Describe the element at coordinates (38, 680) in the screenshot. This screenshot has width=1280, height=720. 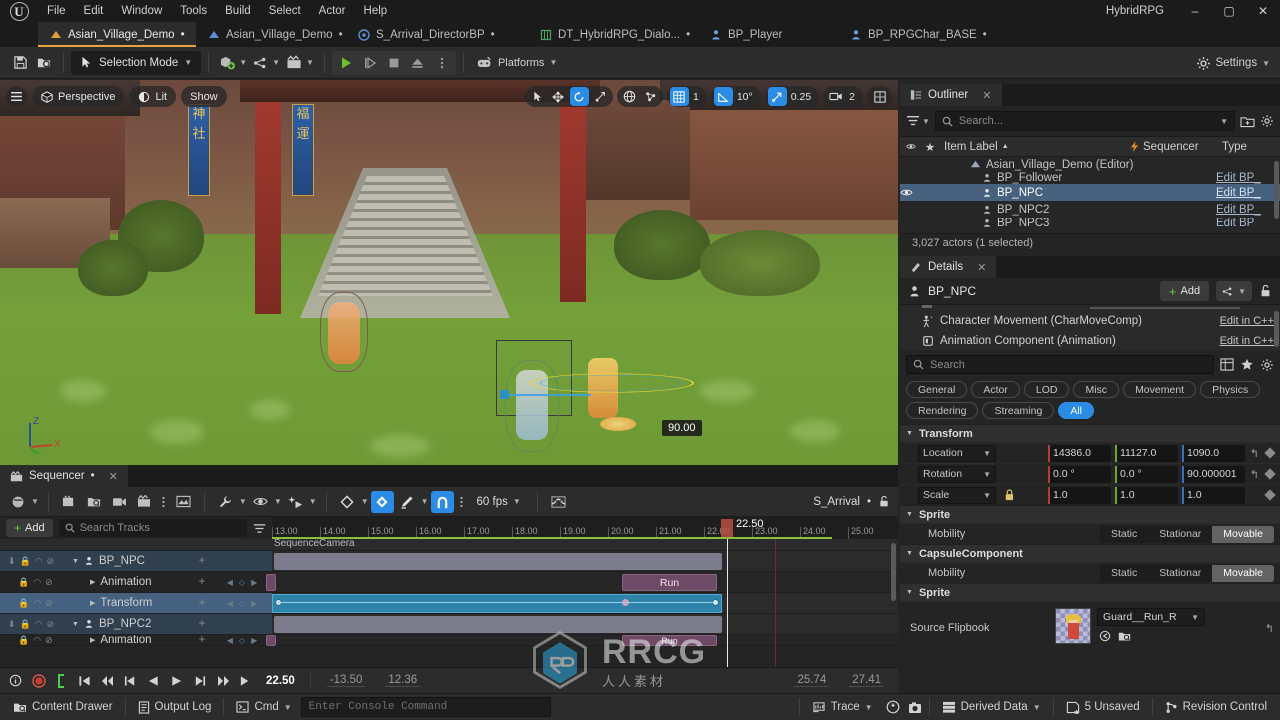
I see `record-button` at that location.